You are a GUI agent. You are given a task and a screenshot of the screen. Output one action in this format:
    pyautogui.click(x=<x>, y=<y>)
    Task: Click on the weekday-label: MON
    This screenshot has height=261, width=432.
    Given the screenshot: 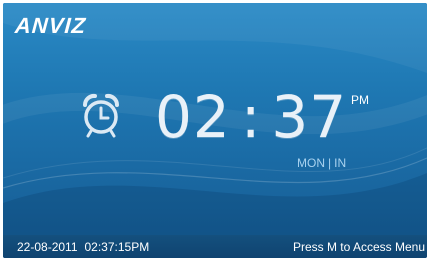 What is the action you would take?
    pyautogui.click(x=311, y=163)
    